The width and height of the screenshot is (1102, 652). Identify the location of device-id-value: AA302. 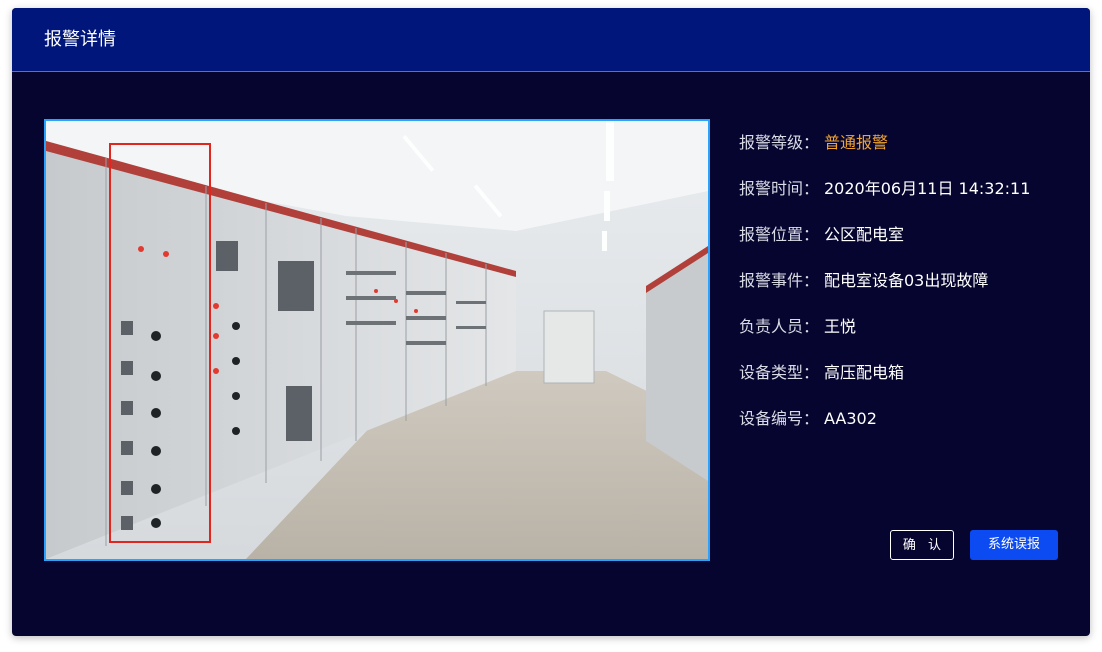
(850, 418).